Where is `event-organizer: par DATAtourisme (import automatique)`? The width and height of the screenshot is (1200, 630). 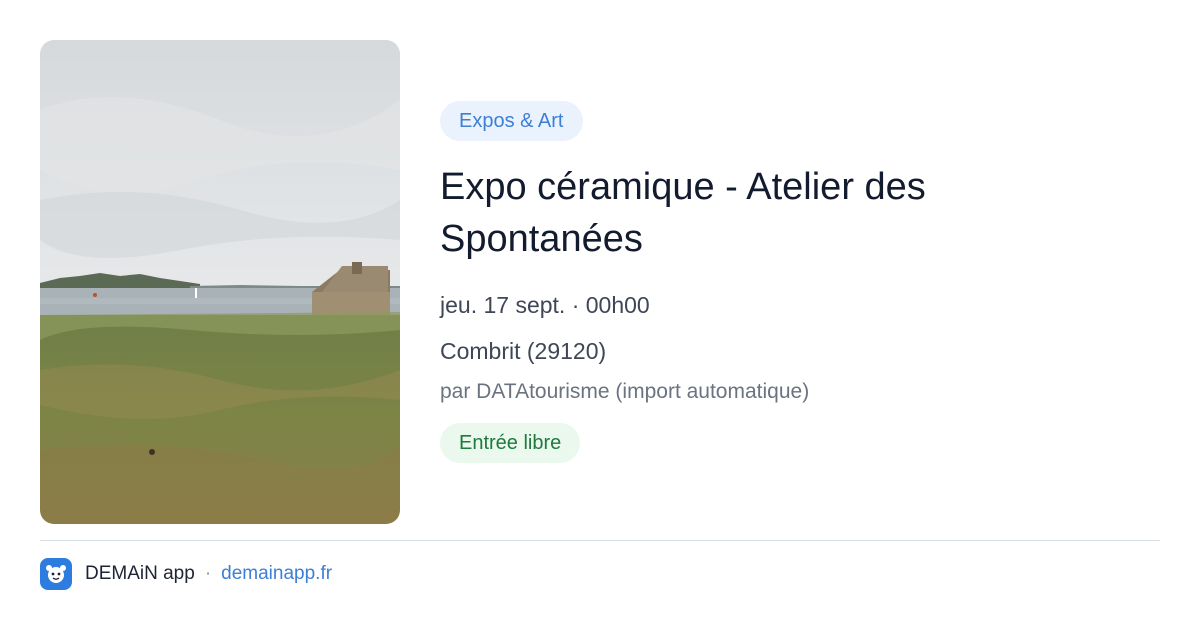 event-organizer: par DATAtourisme (import automatique) is located at coordinates (625, 391).